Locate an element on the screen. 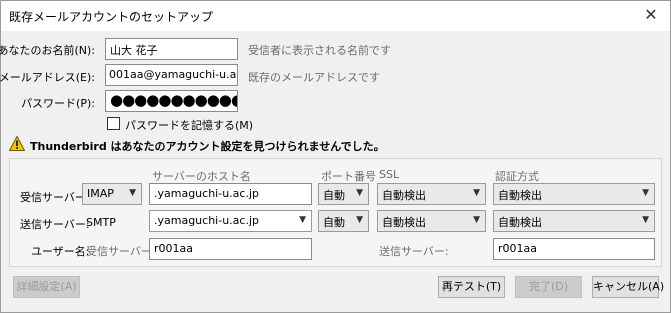 The height and width of the screenshot is (313, 671). outgoing-port-select: 自動 ▼ is located at coordinates (343, 221).